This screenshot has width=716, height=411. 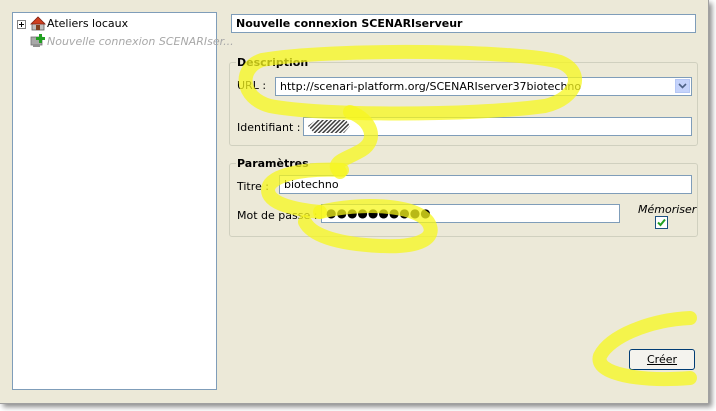 I want to click on title-input: biotechno, so click(x=485, y=184).